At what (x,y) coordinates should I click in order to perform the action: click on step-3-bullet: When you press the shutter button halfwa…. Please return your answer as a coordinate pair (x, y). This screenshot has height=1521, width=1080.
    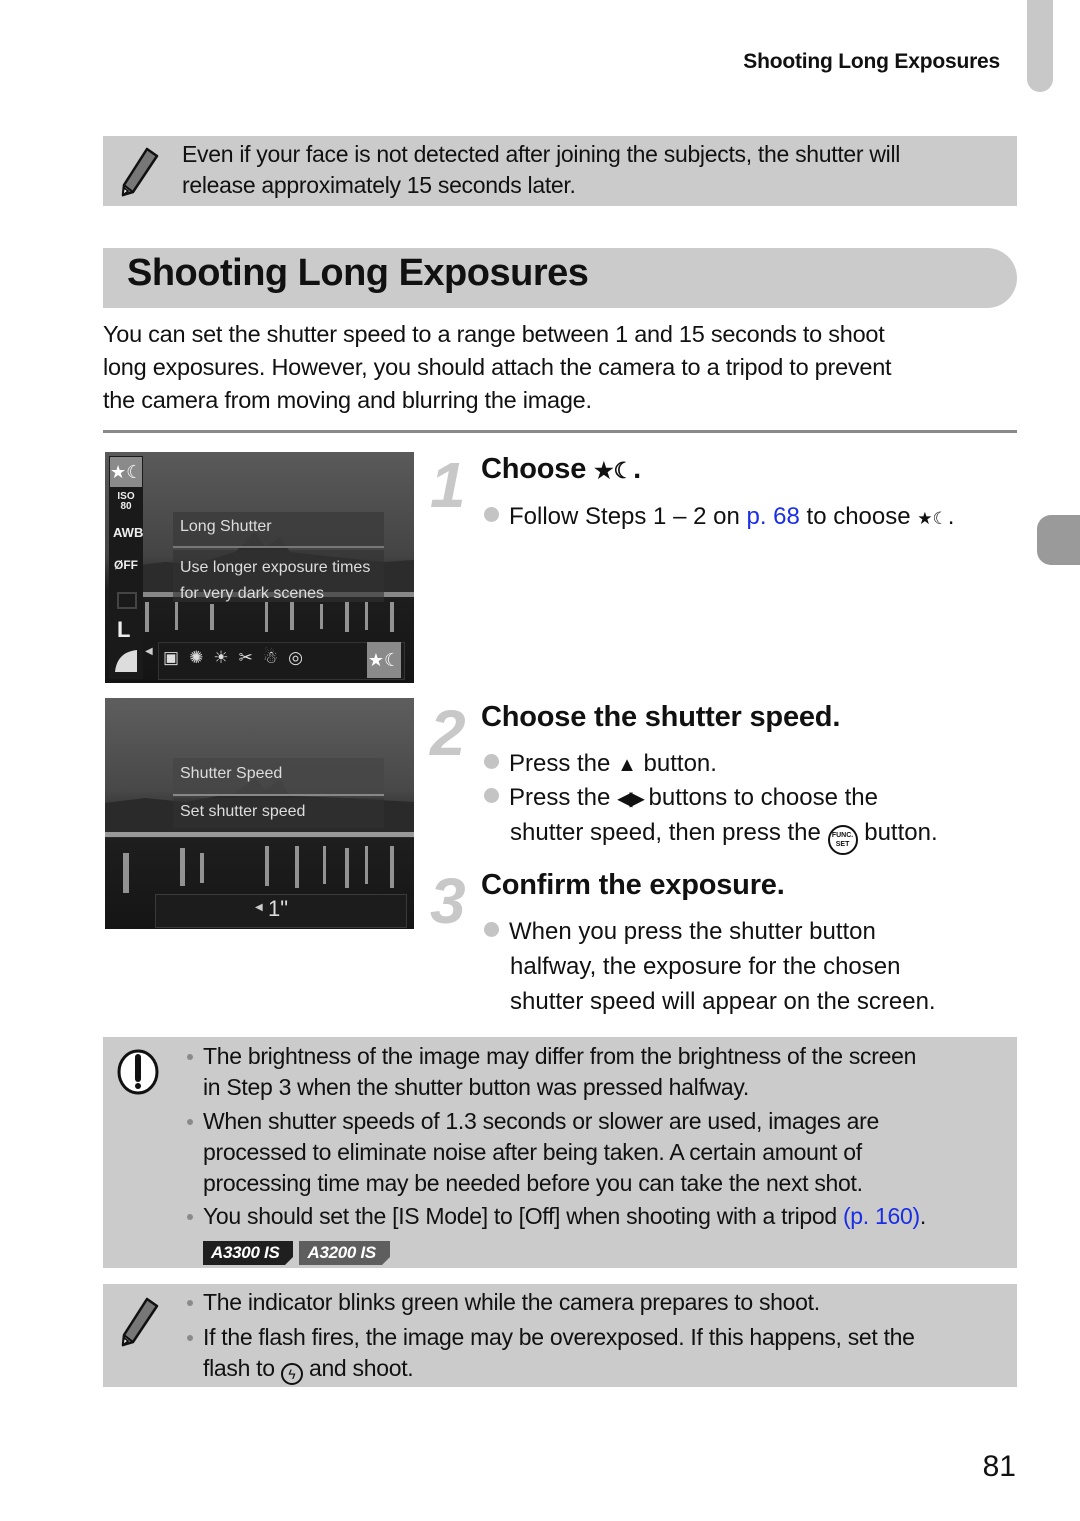
    Looking at the image, I should click on (710, 966).